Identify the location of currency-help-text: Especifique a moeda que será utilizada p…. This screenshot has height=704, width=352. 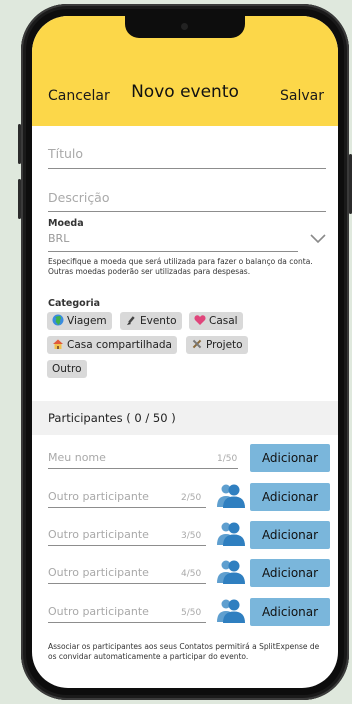
(180, 266).